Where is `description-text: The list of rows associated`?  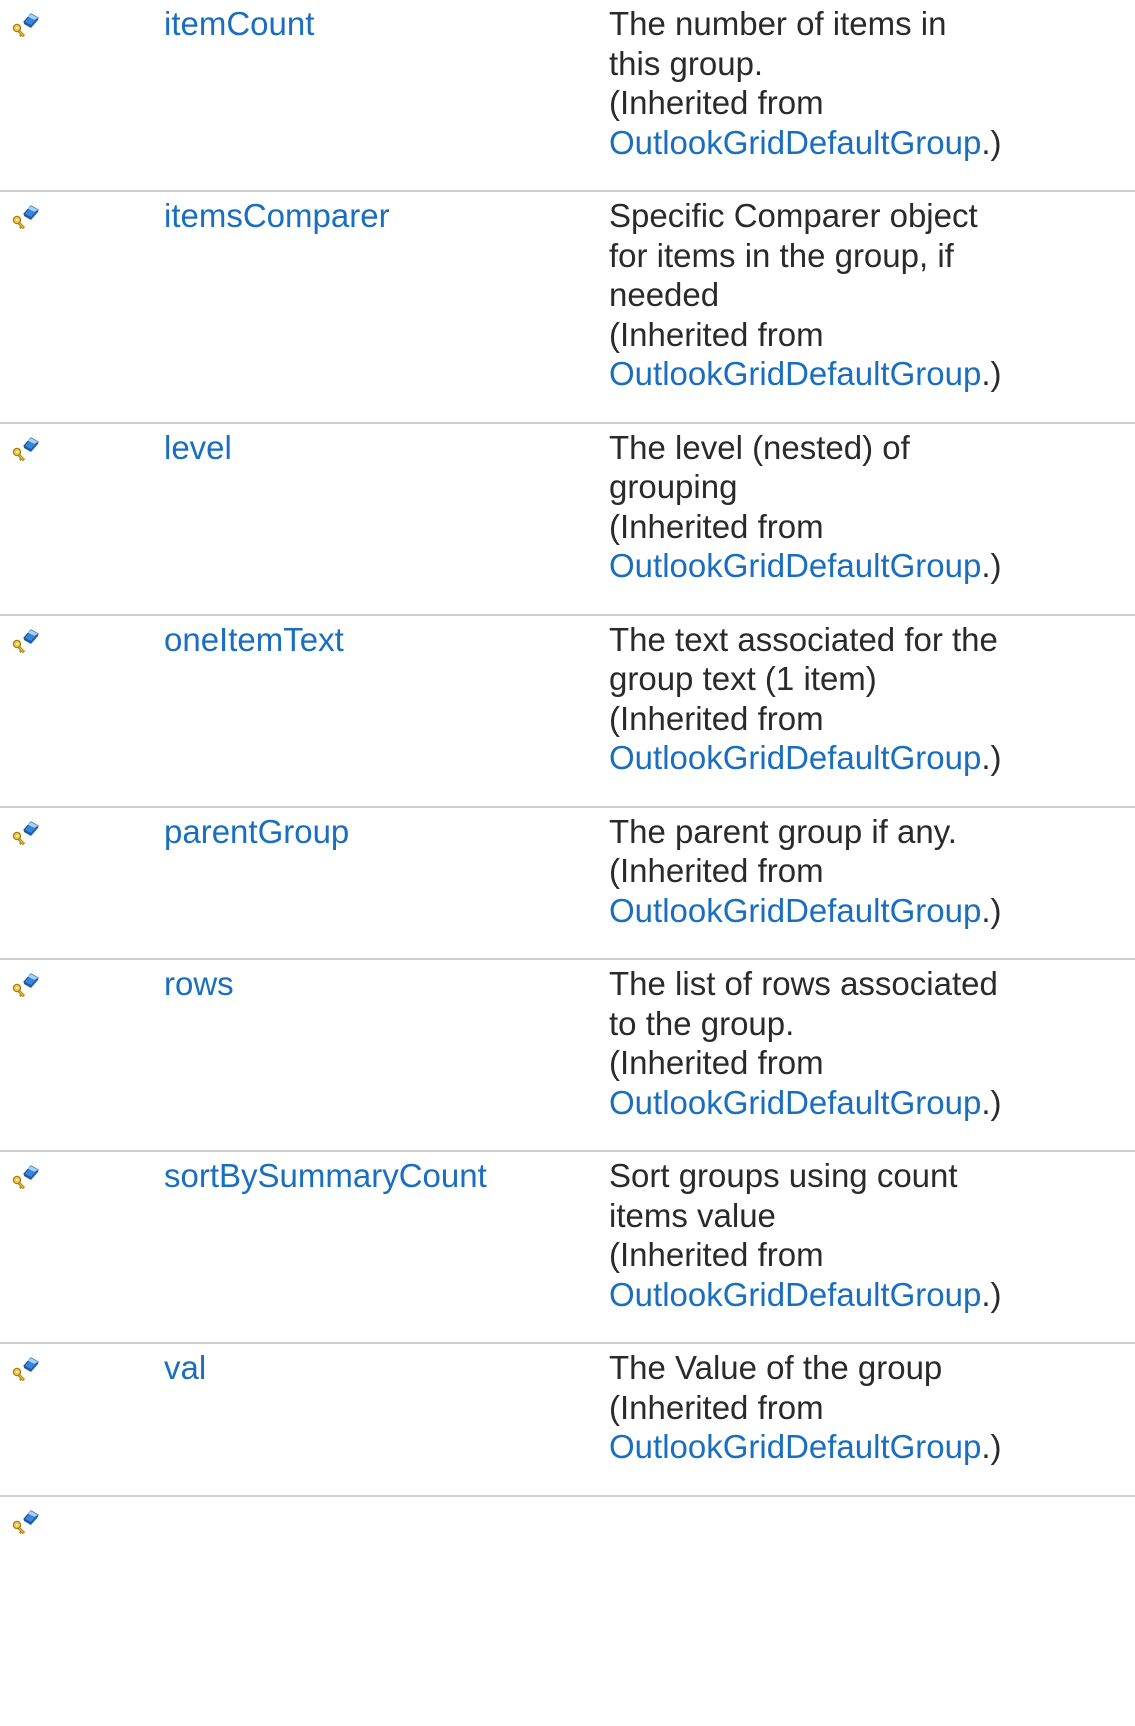
description-text: The list of rows associated is located at coordinates (803, 983).